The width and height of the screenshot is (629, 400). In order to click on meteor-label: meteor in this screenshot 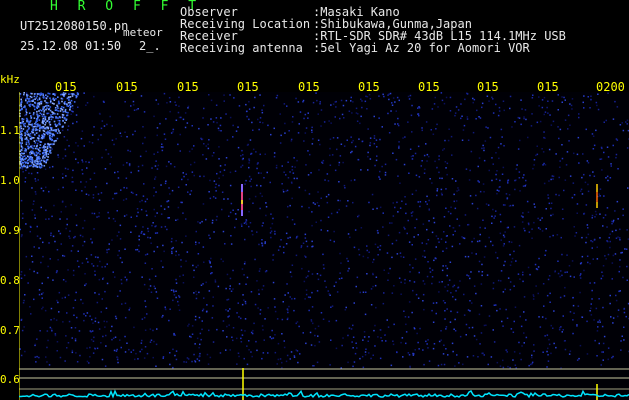, I will do `click(143, 32)`.